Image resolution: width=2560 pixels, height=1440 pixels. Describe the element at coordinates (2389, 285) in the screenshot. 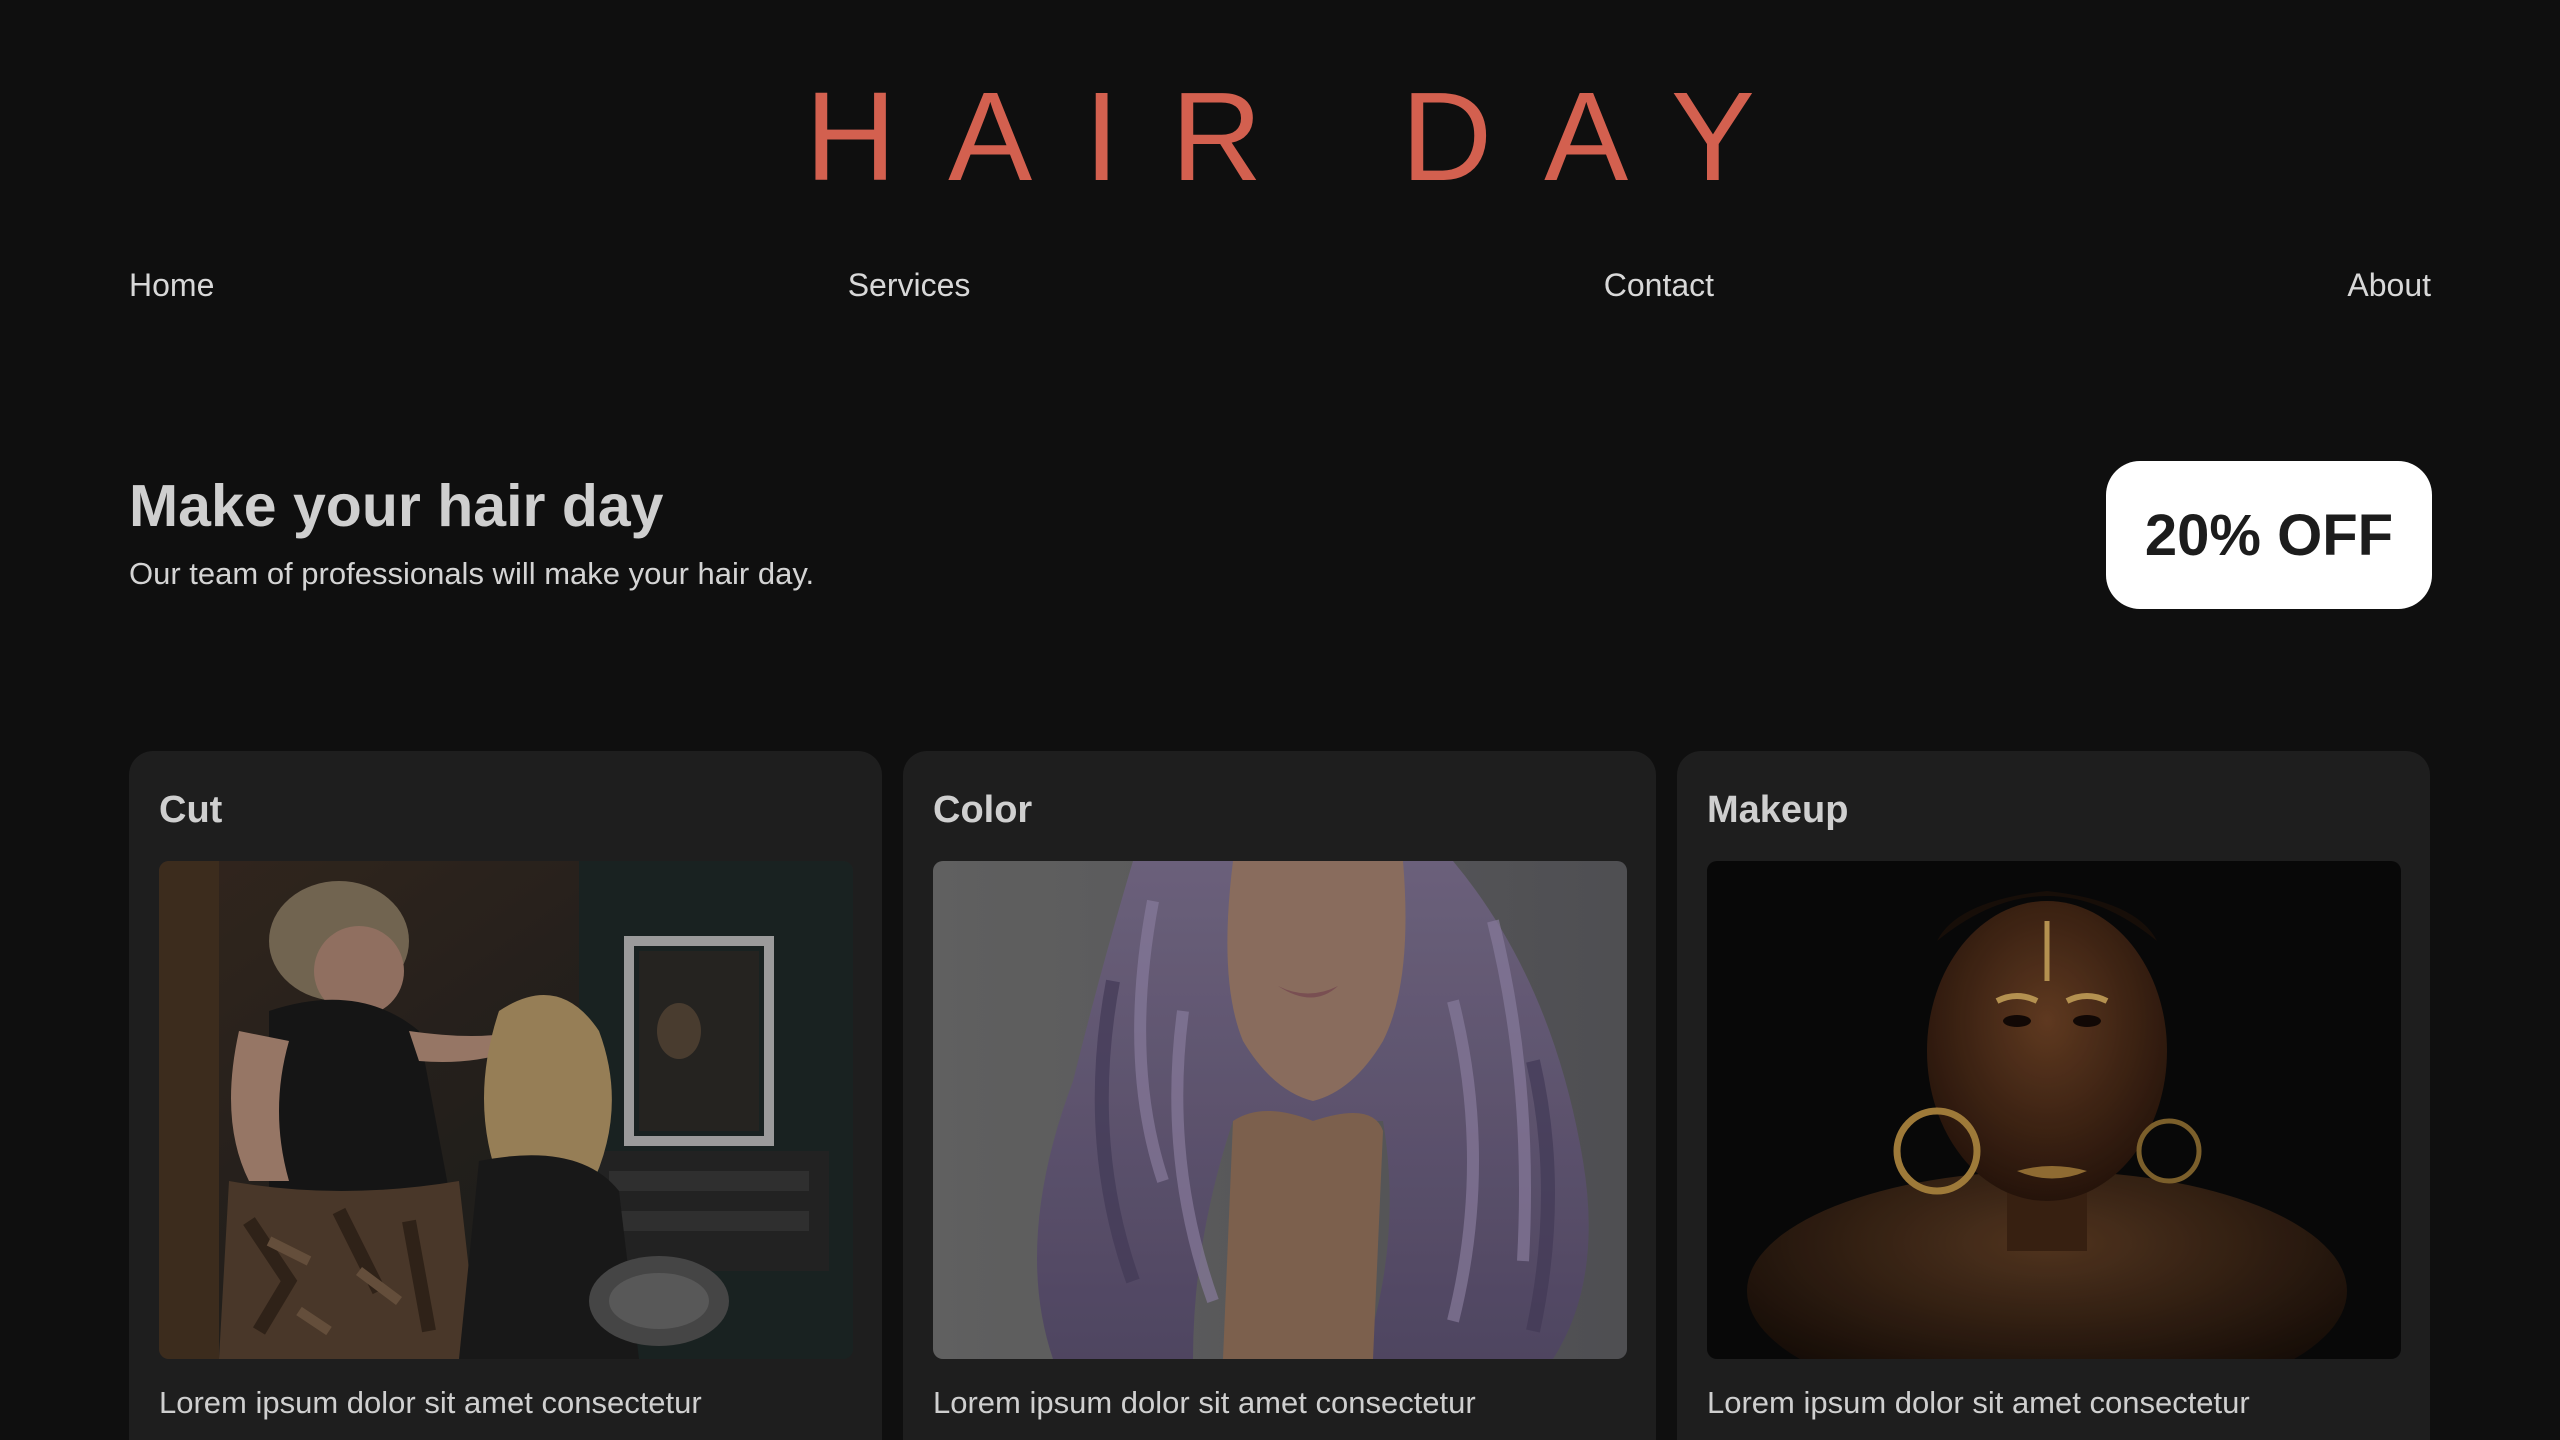

I see `nav-link-about: About` at that location.